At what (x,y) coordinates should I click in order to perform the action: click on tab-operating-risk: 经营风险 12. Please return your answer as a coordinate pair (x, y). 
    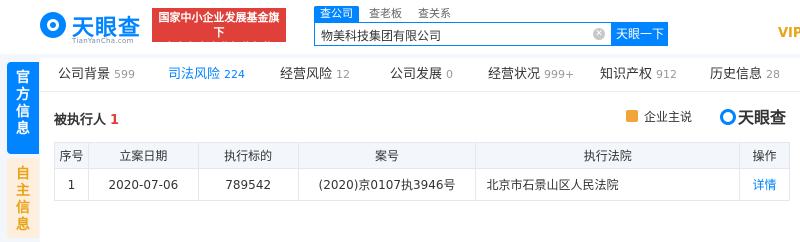
    Looking at the image, I should click on (315, 75).